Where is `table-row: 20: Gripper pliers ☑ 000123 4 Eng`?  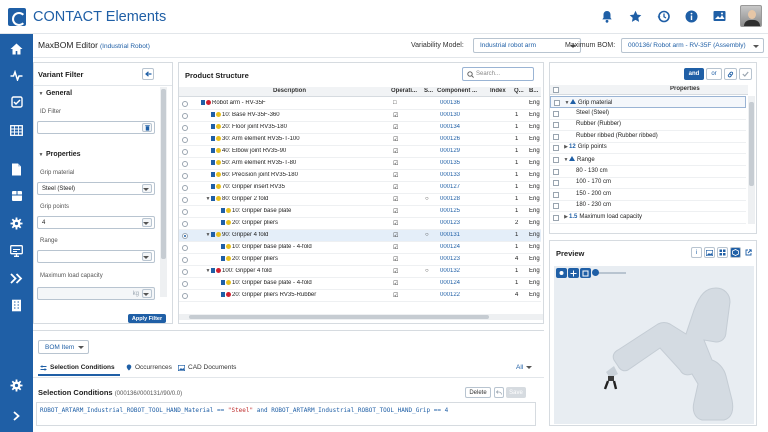
table-row: 20: Gripper pliers ☑ 000123 4 Eng is located at coordinates (360, 260).